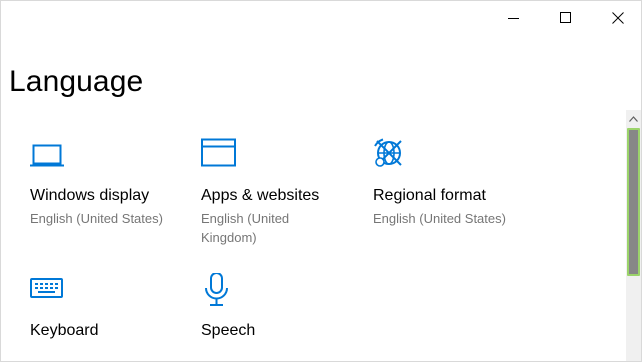  What do you see at coordinates (228, 330) in the screenshot?
I see `tile-title: Speech` at bounding box center [228, 330].